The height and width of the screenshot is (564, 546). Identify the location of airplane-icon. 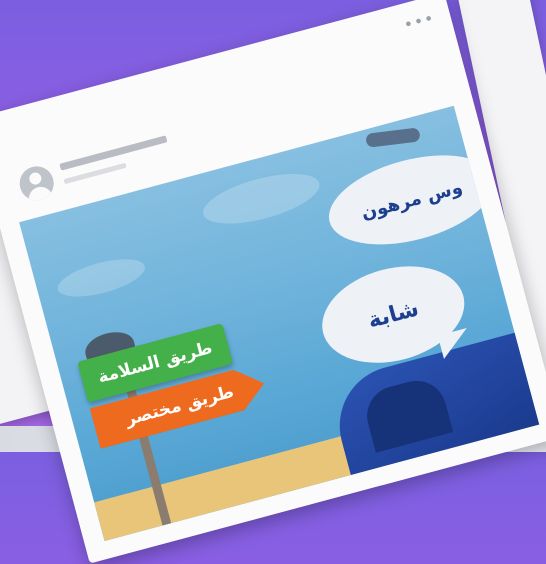
(393, 137).